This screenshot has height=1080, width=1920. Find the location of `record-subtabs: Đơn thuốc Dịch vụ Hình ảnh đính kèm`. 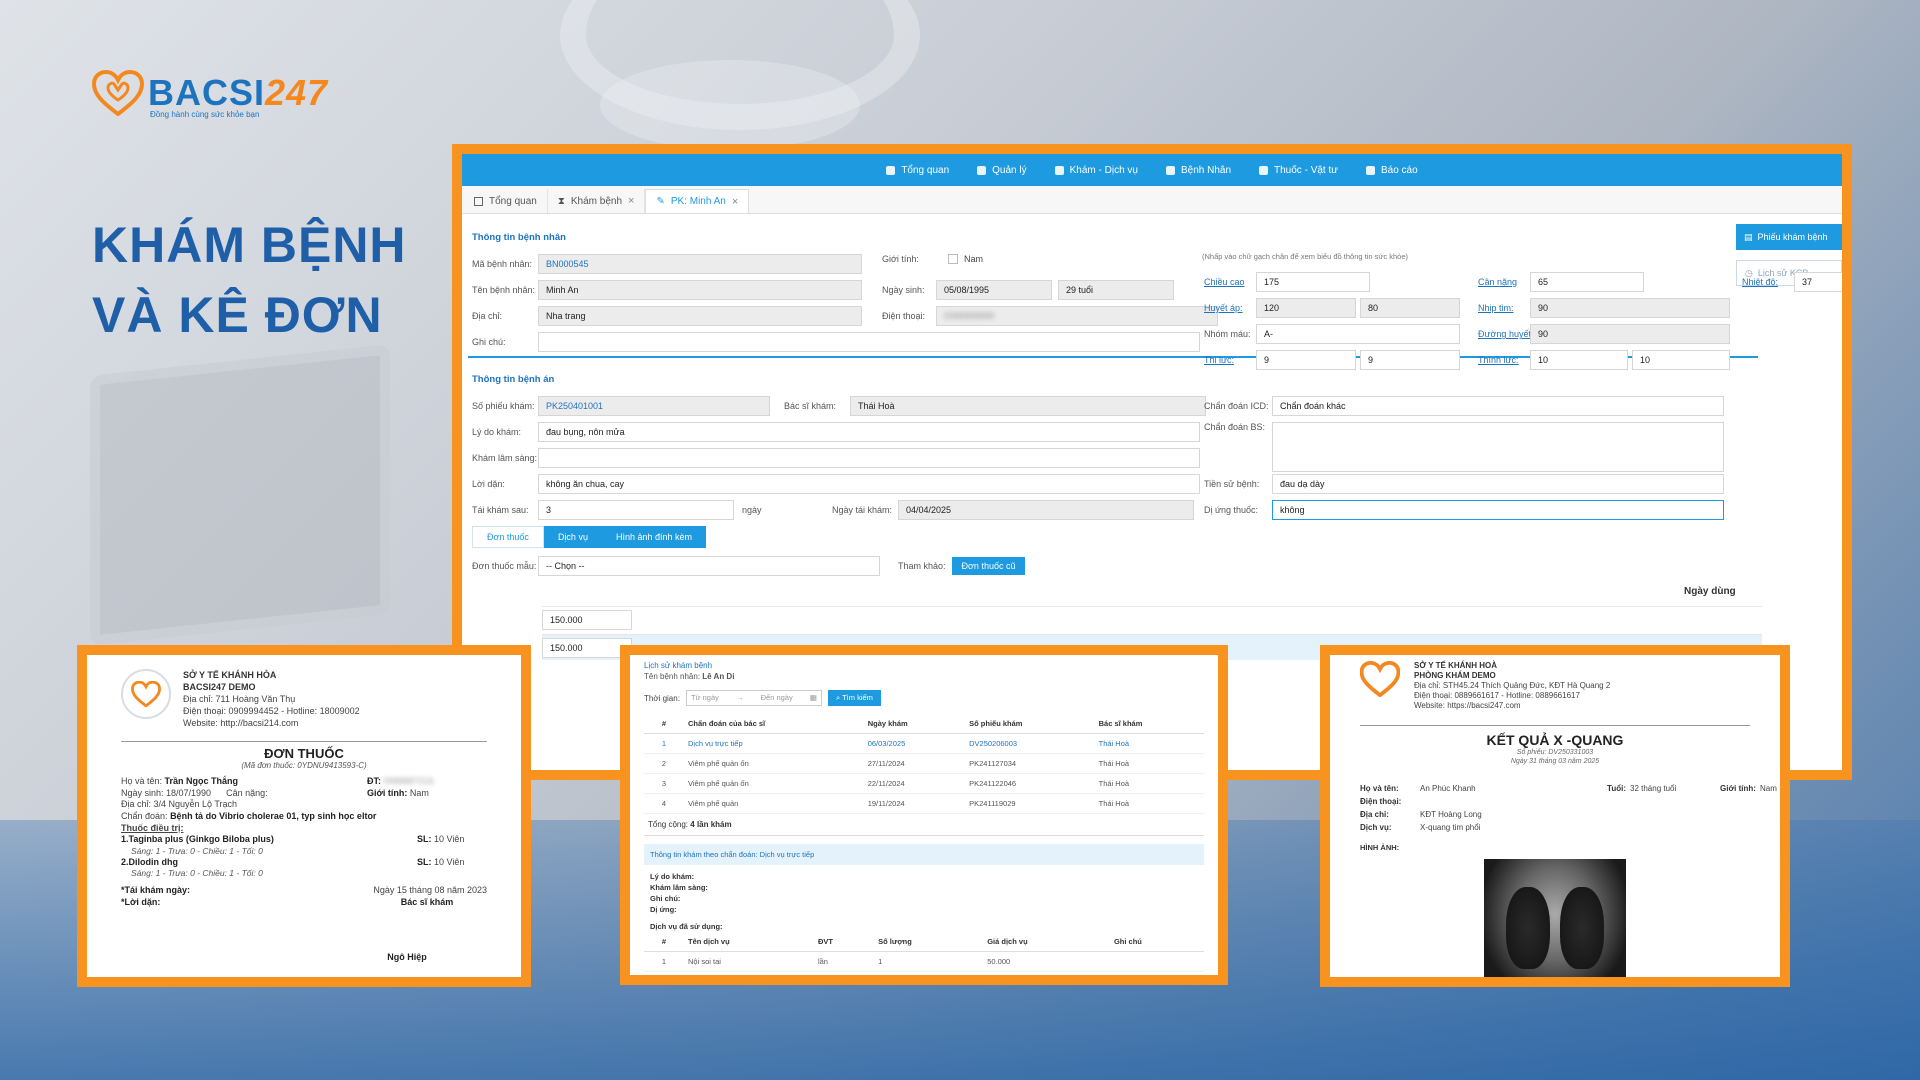

record-subtabs: Đơn thuốc Dịch vụ Hình ảnh đính kèm is located at coordinates (589, 537).